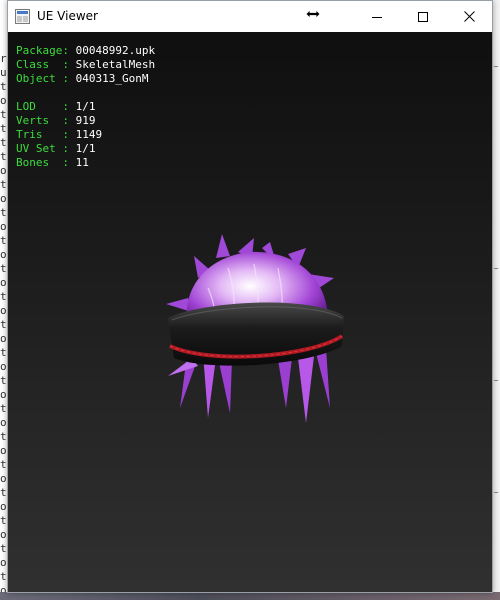  Describe the element at coordinates (67, 16) in the screenshot. I see `window-title: UE Viewer` at that location.